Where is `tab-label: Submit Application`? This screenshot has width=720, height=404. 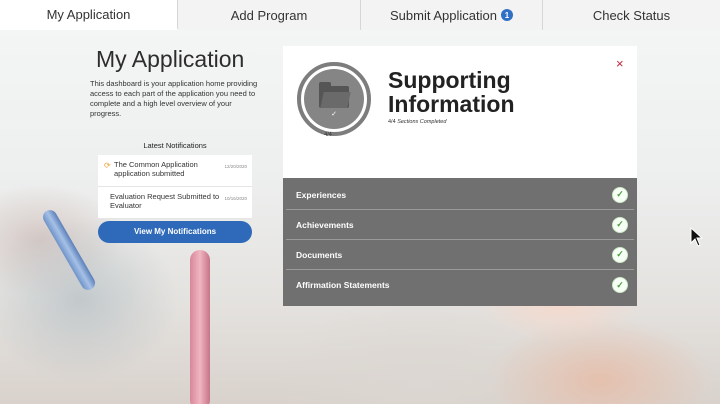 tab-label: Submit Application is located at coordinates (443, 15).